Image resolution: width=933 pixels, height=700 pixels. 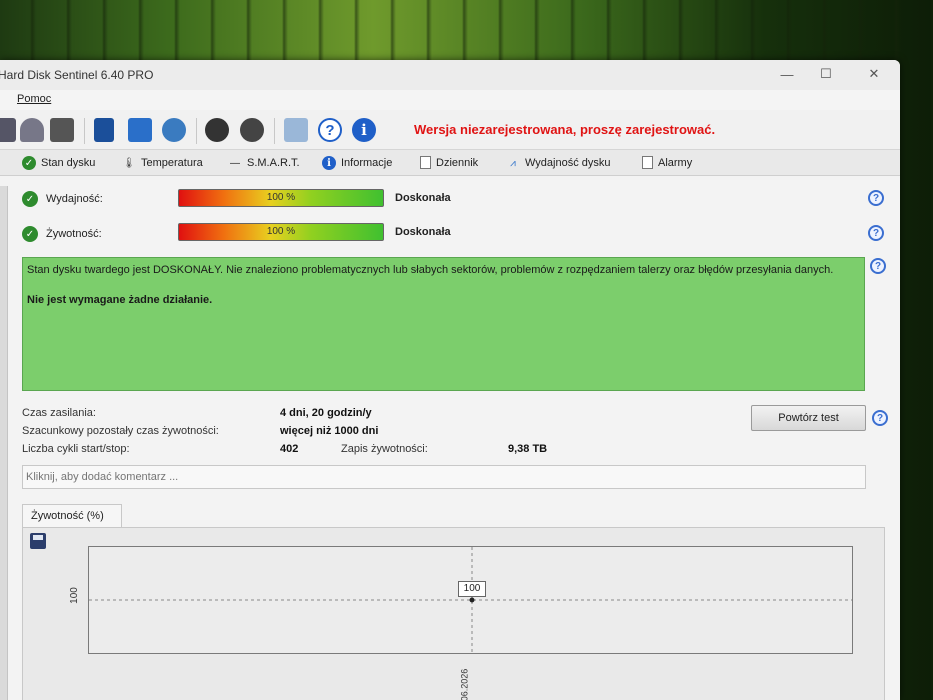 I want to click on health-label: Żywotność:, so click(x=74, y=234).